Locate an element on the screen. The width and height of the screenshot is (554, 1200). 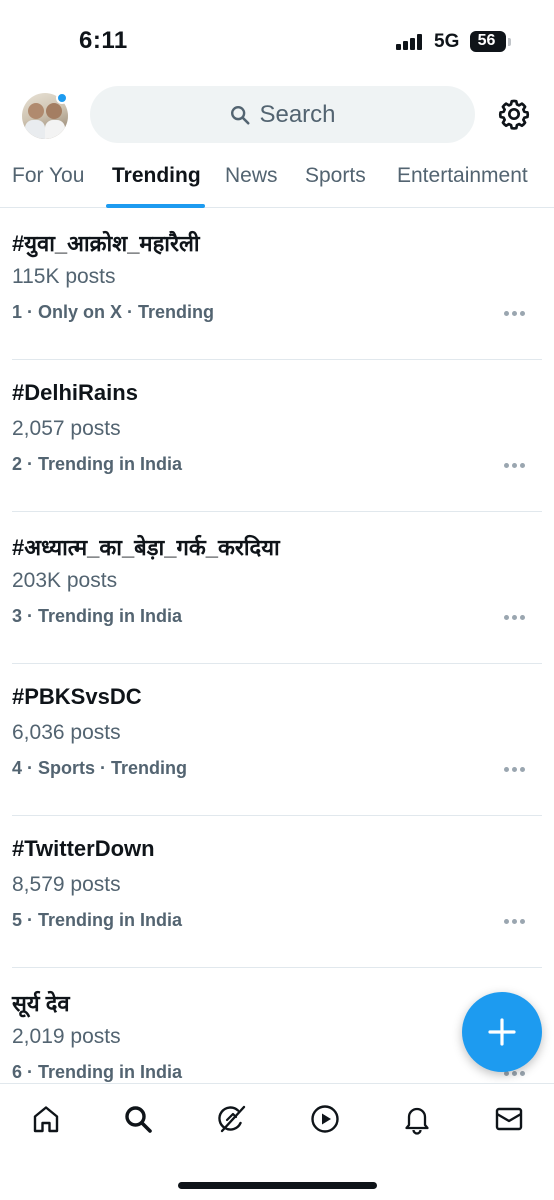
trend-post-count: 2,019 posts is located at coordinates (66, 1036).